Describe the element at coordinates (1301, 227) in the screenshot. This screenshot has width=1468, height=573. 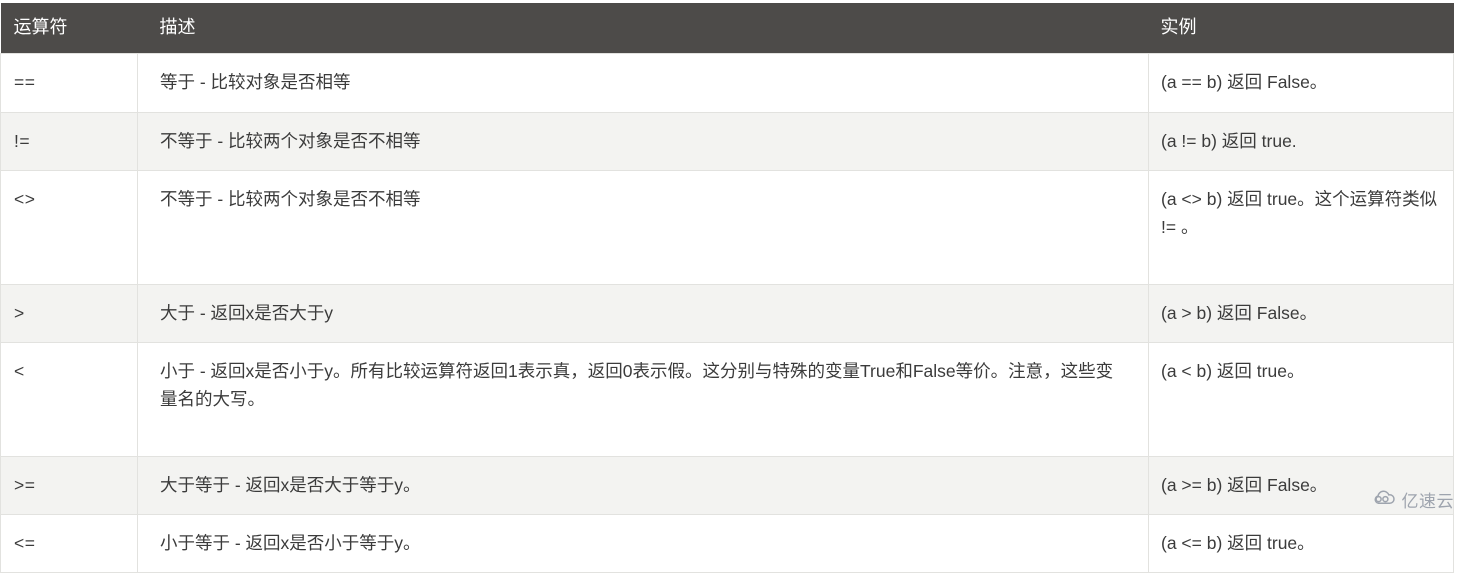
I see `cell-example: (a <> b) 返回 true。这个运算符类似 != 。` at that location.